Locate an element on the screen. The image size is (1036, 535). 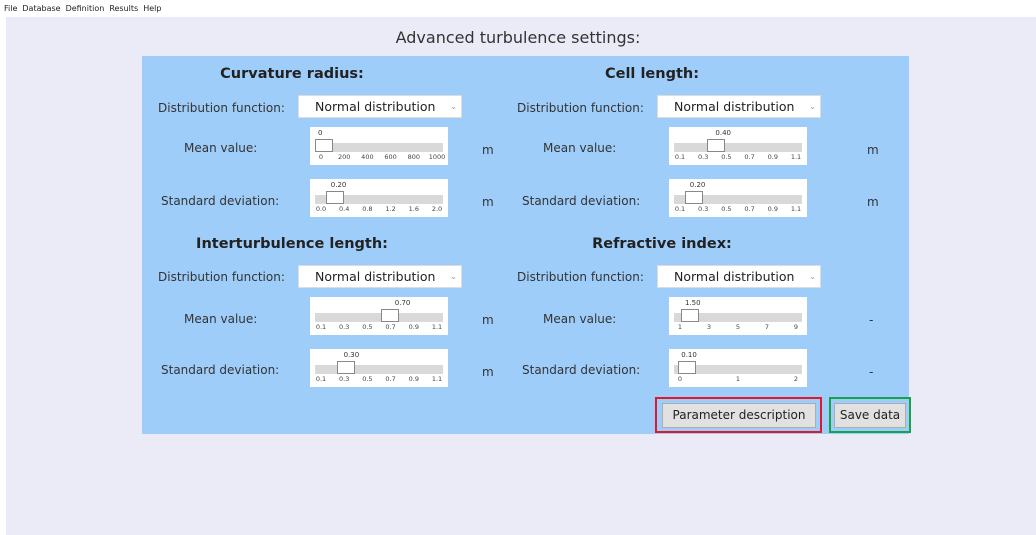
curvature-std-slider: 0.20 0.0 0.4 0.8 1.2 1.6 2.0 is located at coordinates (379, 198).